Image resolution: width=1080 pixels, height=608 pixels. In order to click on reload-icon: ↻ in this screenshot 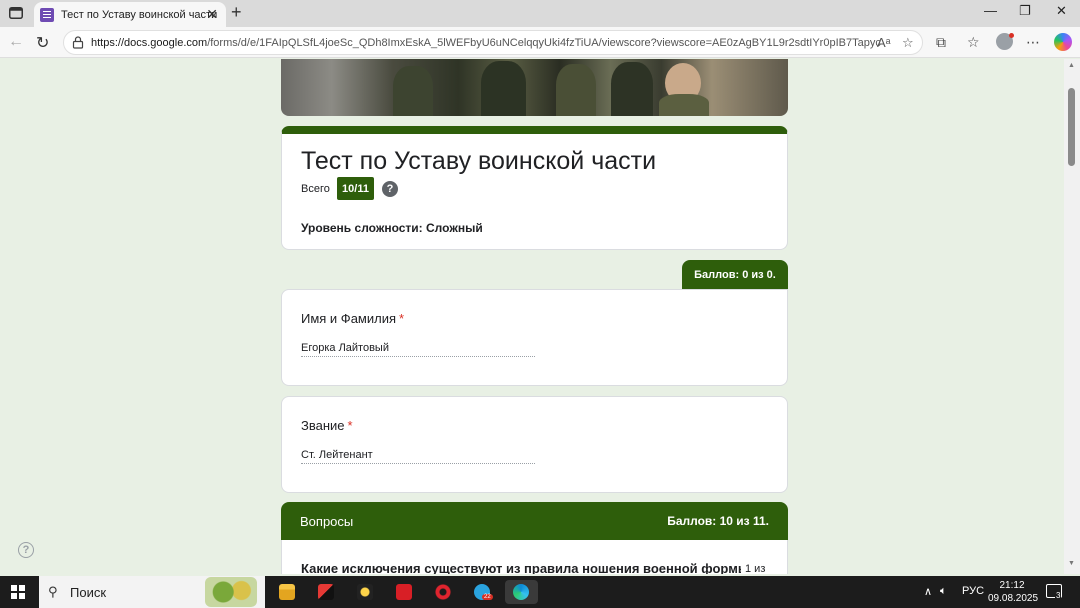, I will do `click(42, 43)`.